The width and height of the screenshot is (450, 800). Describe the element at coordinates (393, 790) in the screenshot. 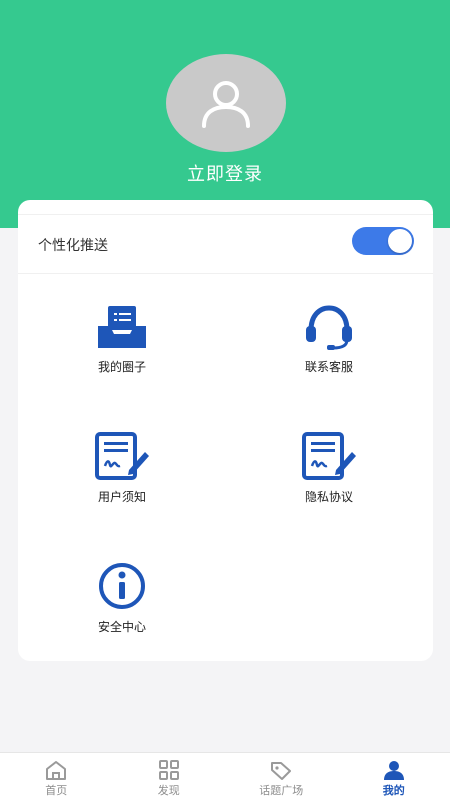

I see `tab-label: 我的` at that location.